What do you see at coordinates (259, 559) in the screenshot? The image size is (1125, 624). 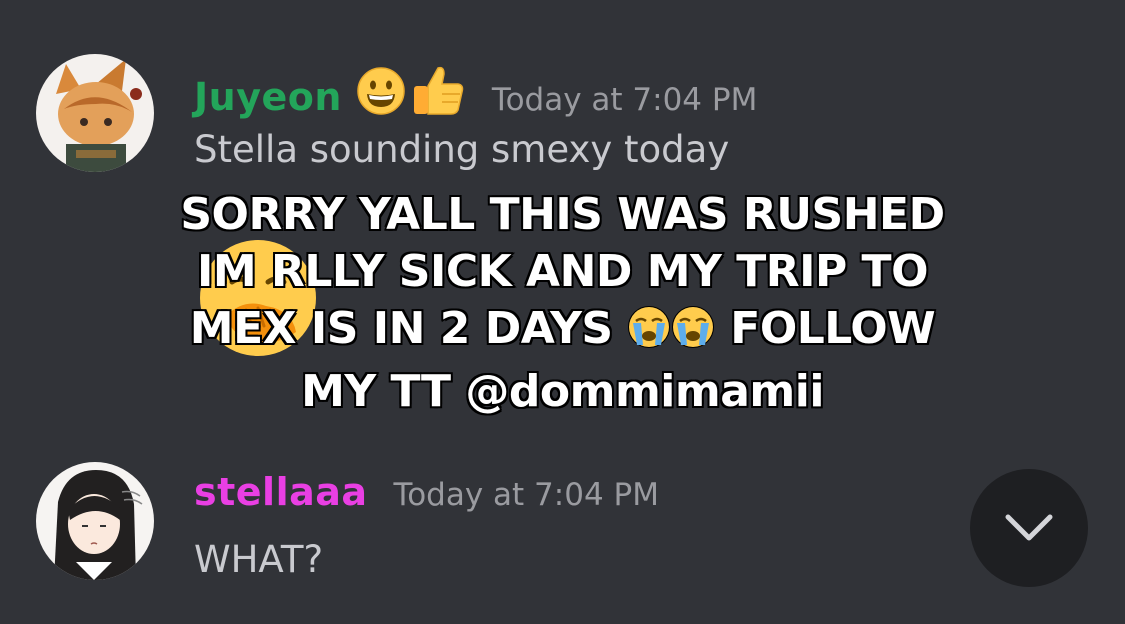 I see `message-content: WHAT?` at bounding box center [259, 559].